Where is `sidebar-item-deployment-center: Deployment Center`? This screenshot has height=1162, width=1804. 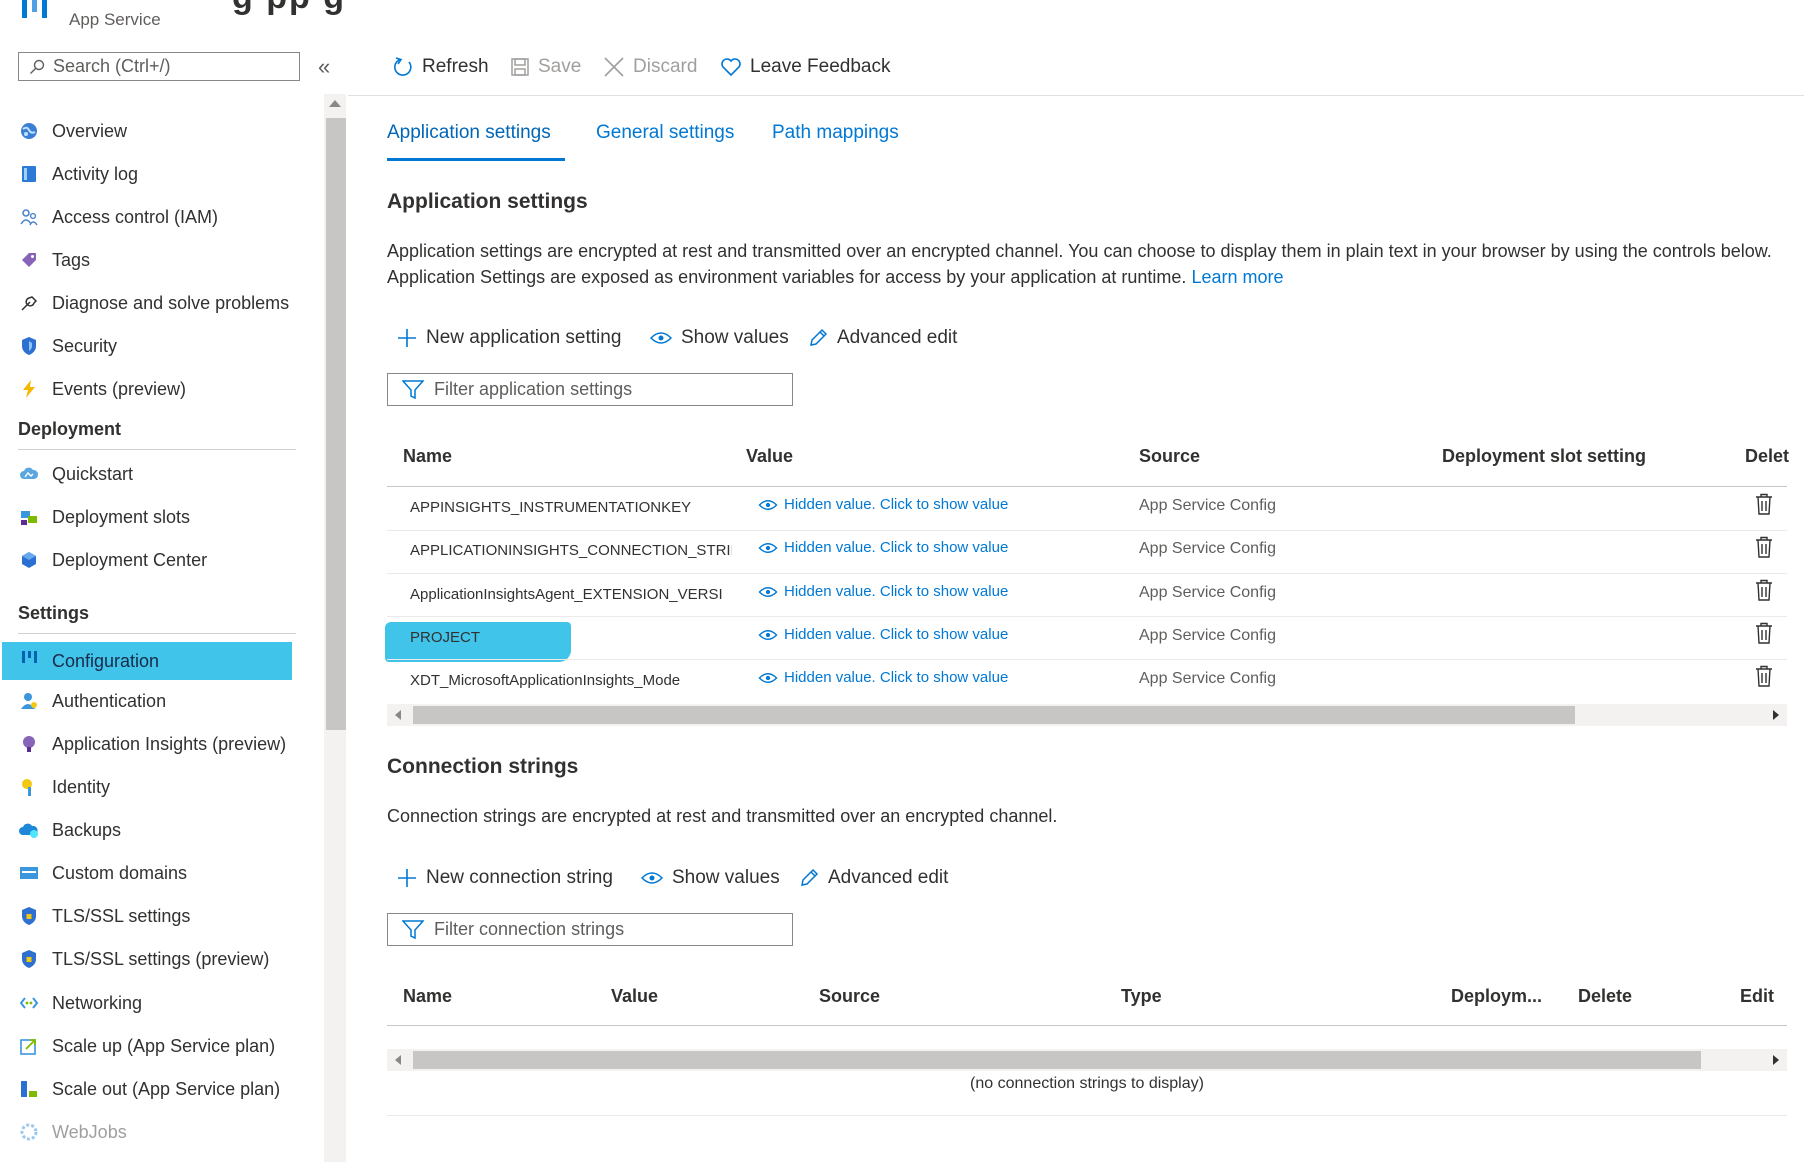
sidebar-item-deployment-center: Deployment Center is located at coordinates (147, 560).